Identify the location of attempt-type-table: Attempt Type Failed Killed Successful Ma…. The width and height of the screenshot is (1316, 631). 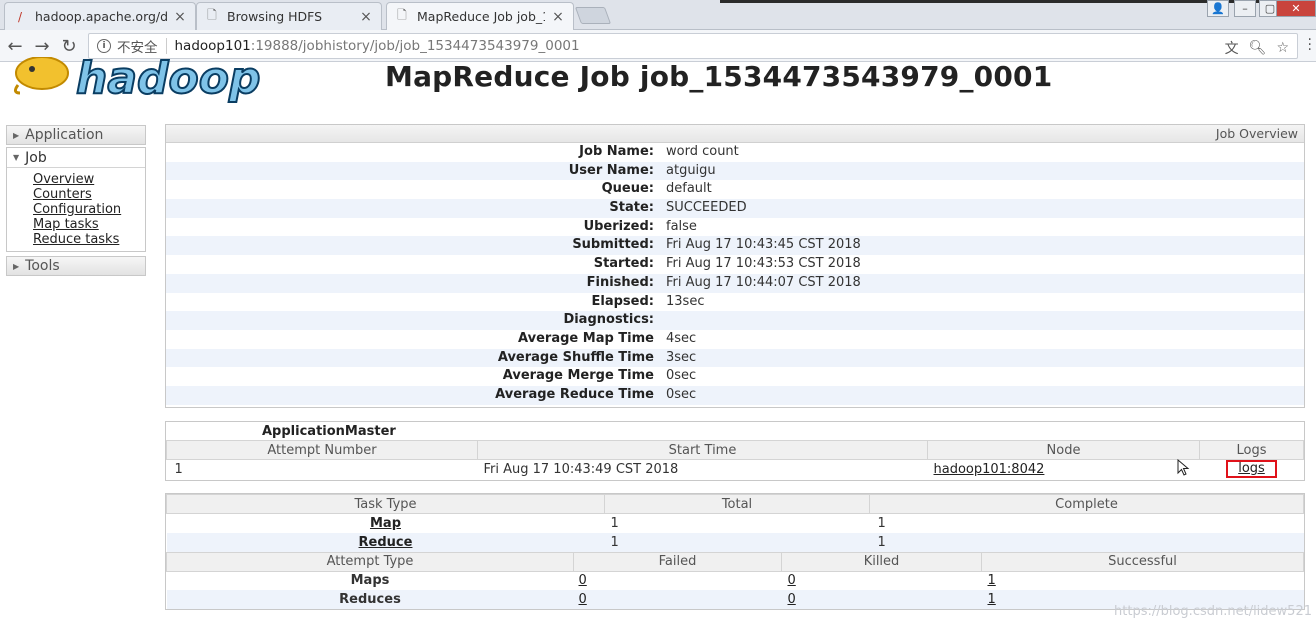
(735, 580).